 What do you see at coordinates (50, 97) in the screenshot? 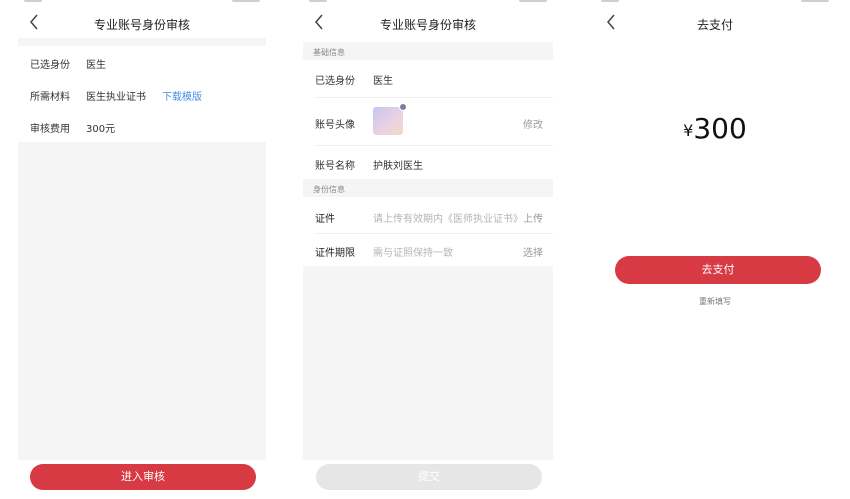
I see `row-label: 所需材料` at bounding box center [50, 97].